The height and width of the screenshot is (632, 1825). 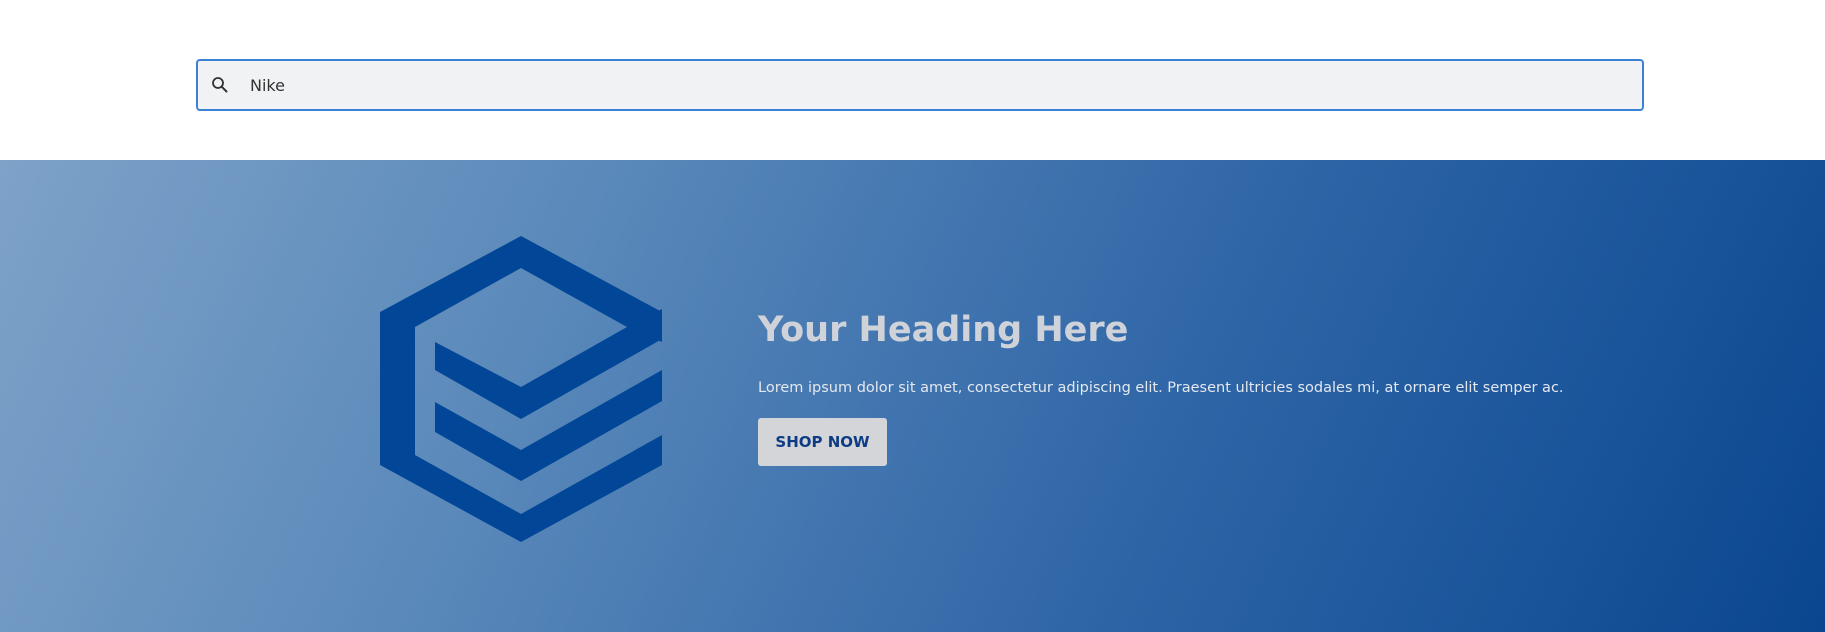 What do you see at coordinates (521, 389) in the screenshot?
I see `stacked-hexagon-logo-icon` at bounding box center [521, 389].